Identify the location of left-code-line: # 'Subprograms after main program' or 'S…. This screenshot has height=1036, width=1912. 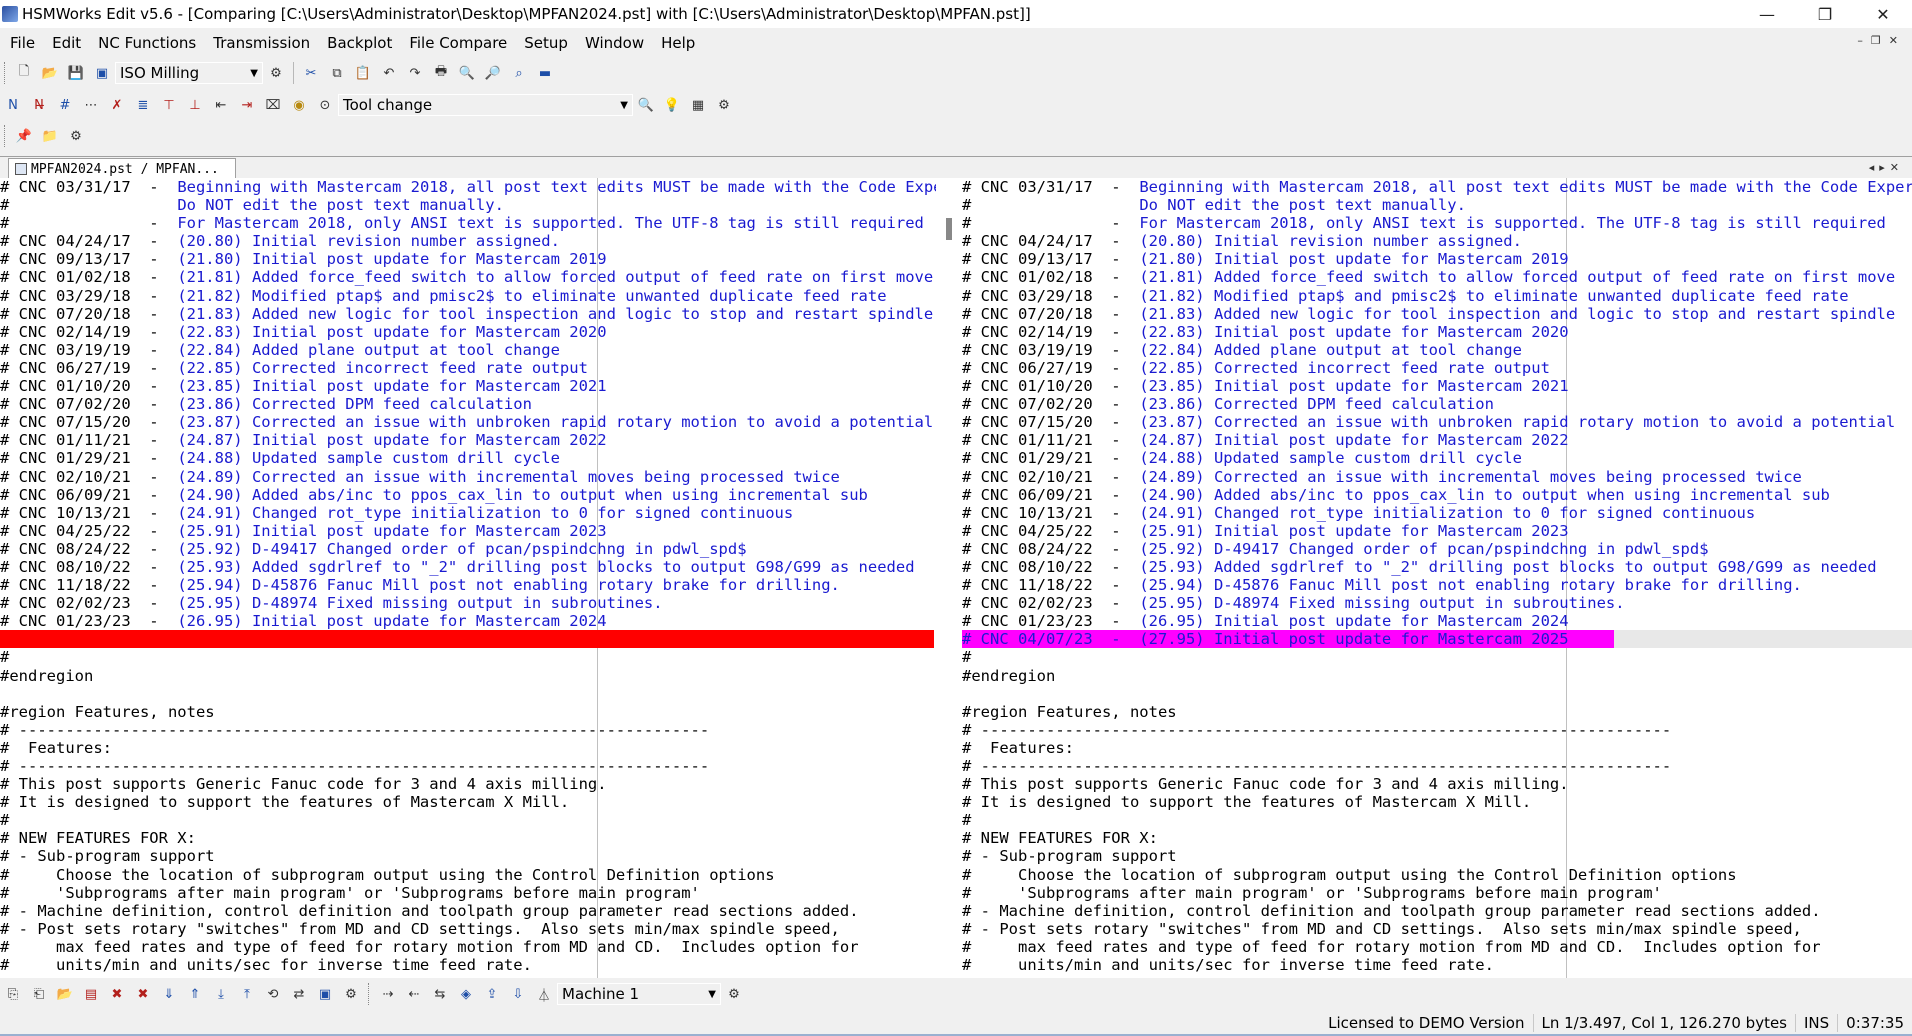
(468, 893).